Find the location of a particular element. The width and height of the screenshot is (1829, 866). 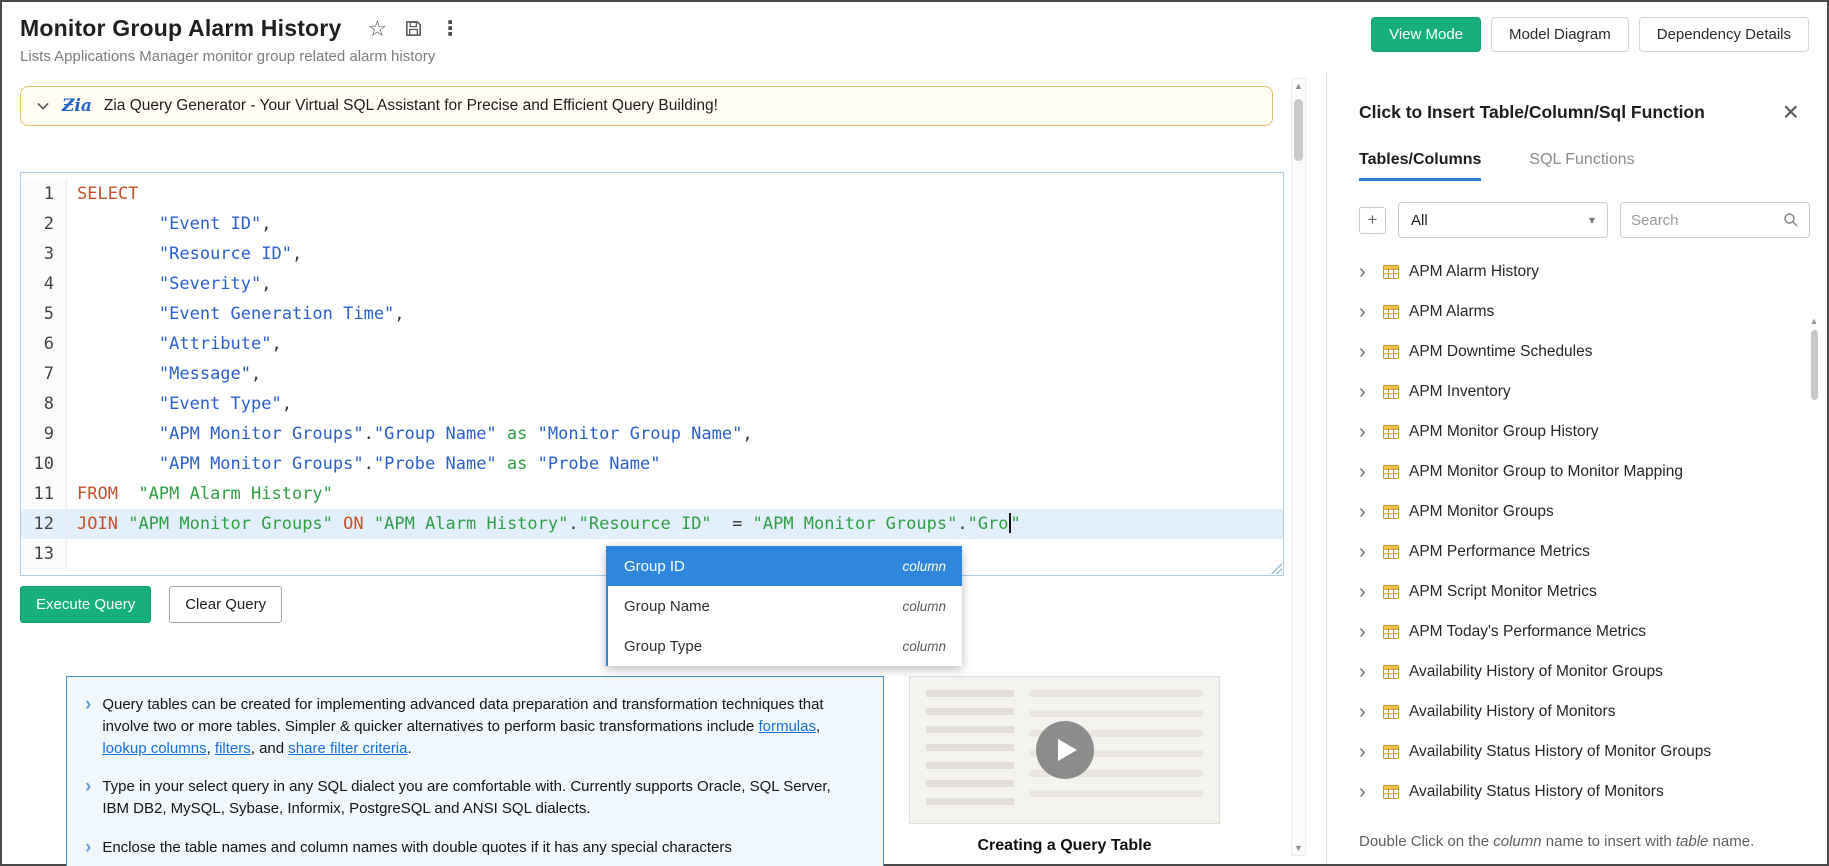

table-list-item: › APM Performance Metrics is located at coordinates (1585, 552).